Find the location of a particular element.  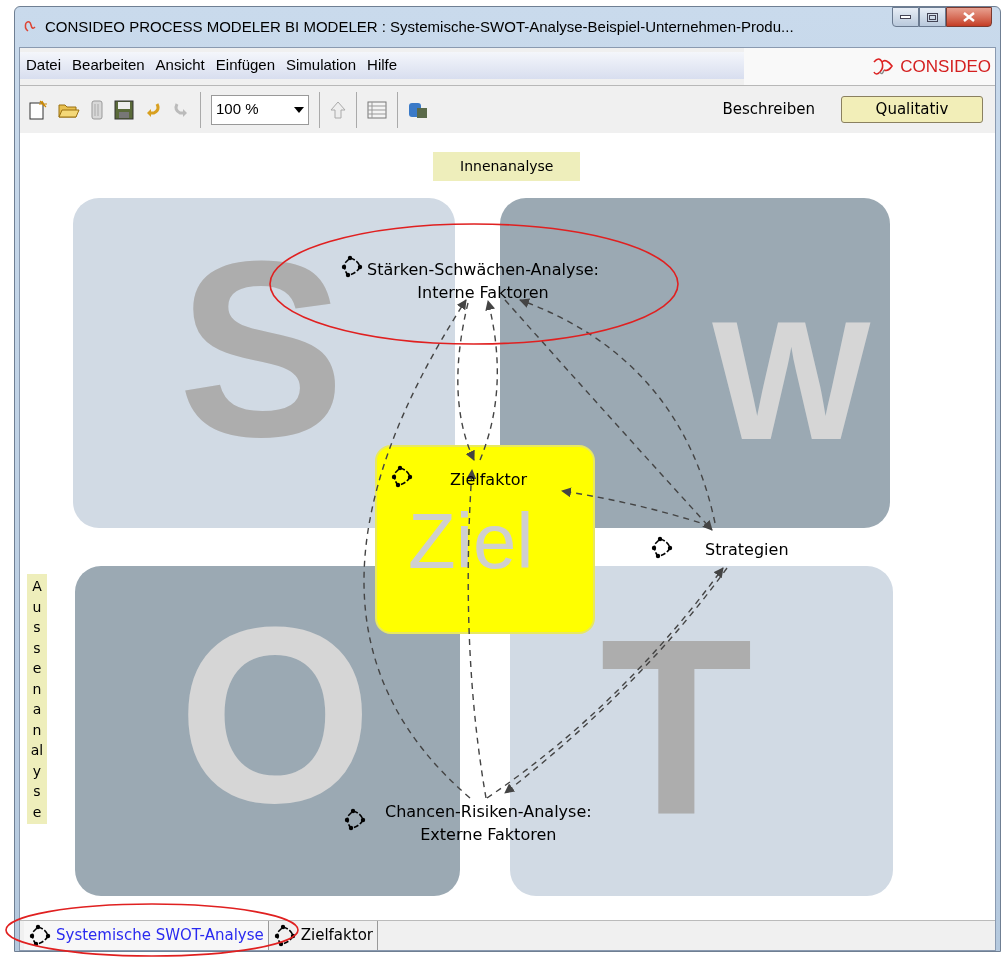

mode-button: Qualitativ is located at coordinates (912, 109).